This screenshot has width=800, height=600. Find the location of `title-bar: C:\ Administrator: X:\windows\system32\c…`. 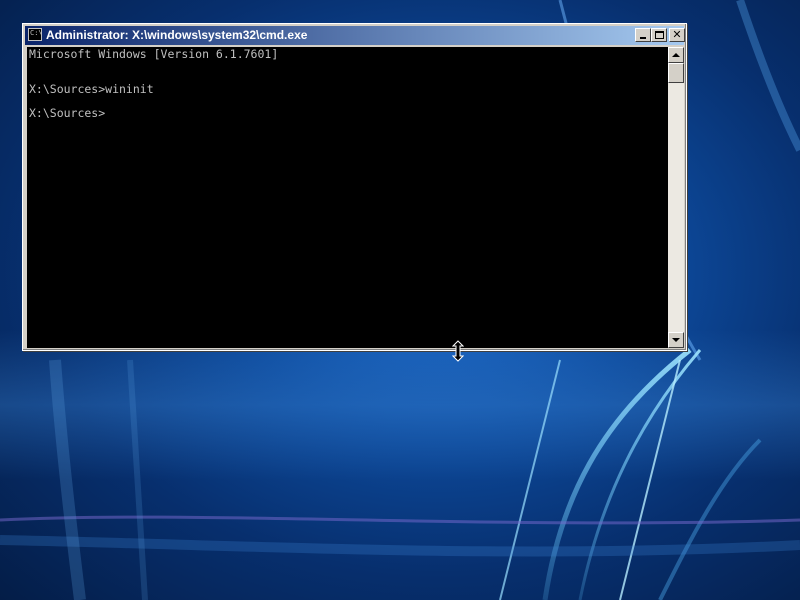

title-bar: C:\ Administrator: X:\windows\system32\c… is located at coordinates (355, 35).